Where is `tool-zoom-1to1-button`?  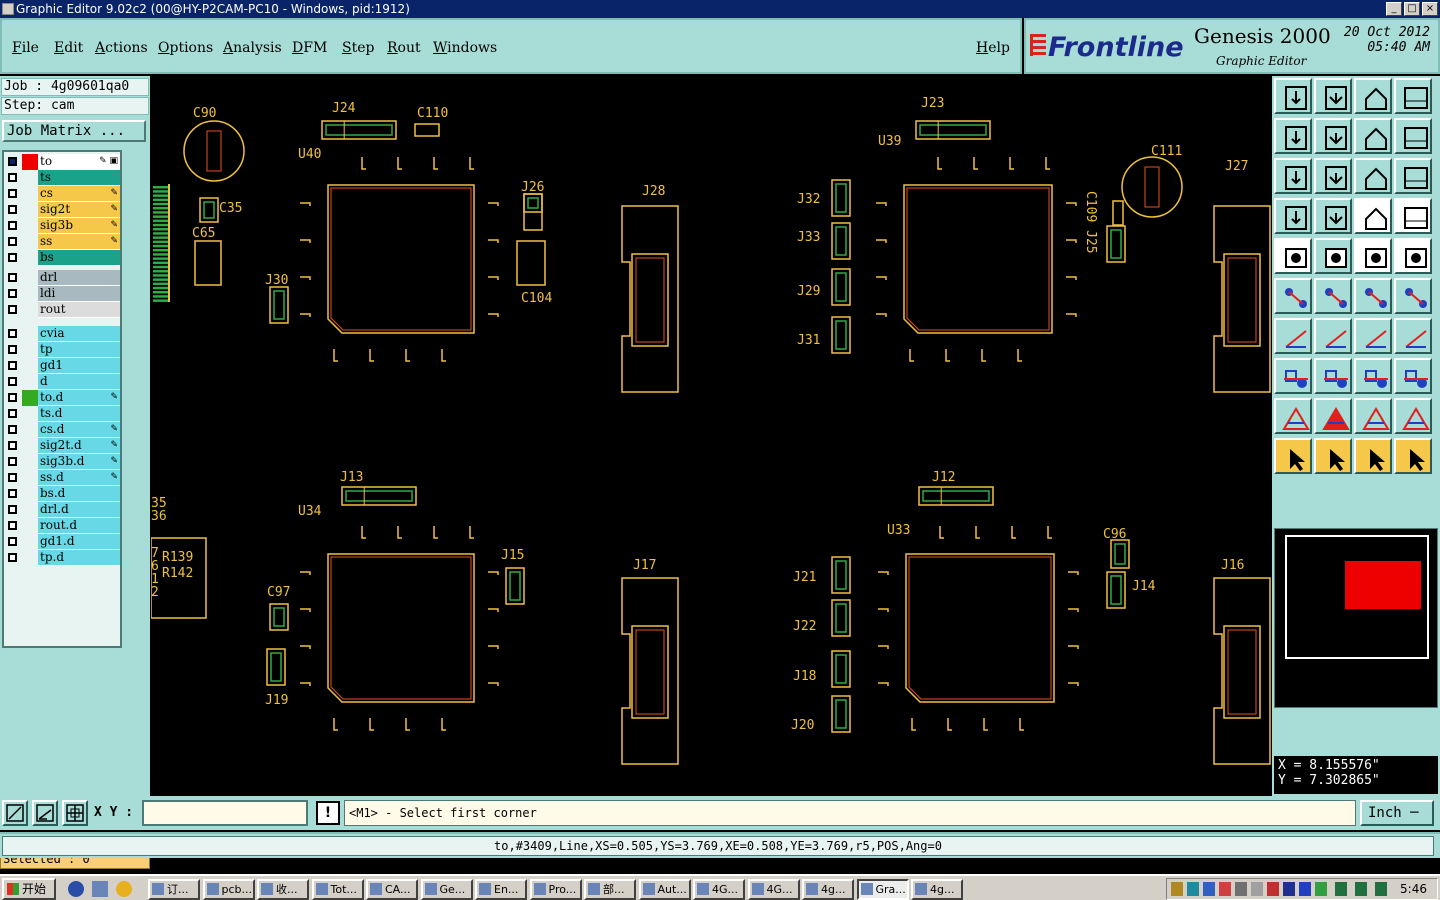
tool-zoom-1to1-button is located at coordinates (1373, 176).